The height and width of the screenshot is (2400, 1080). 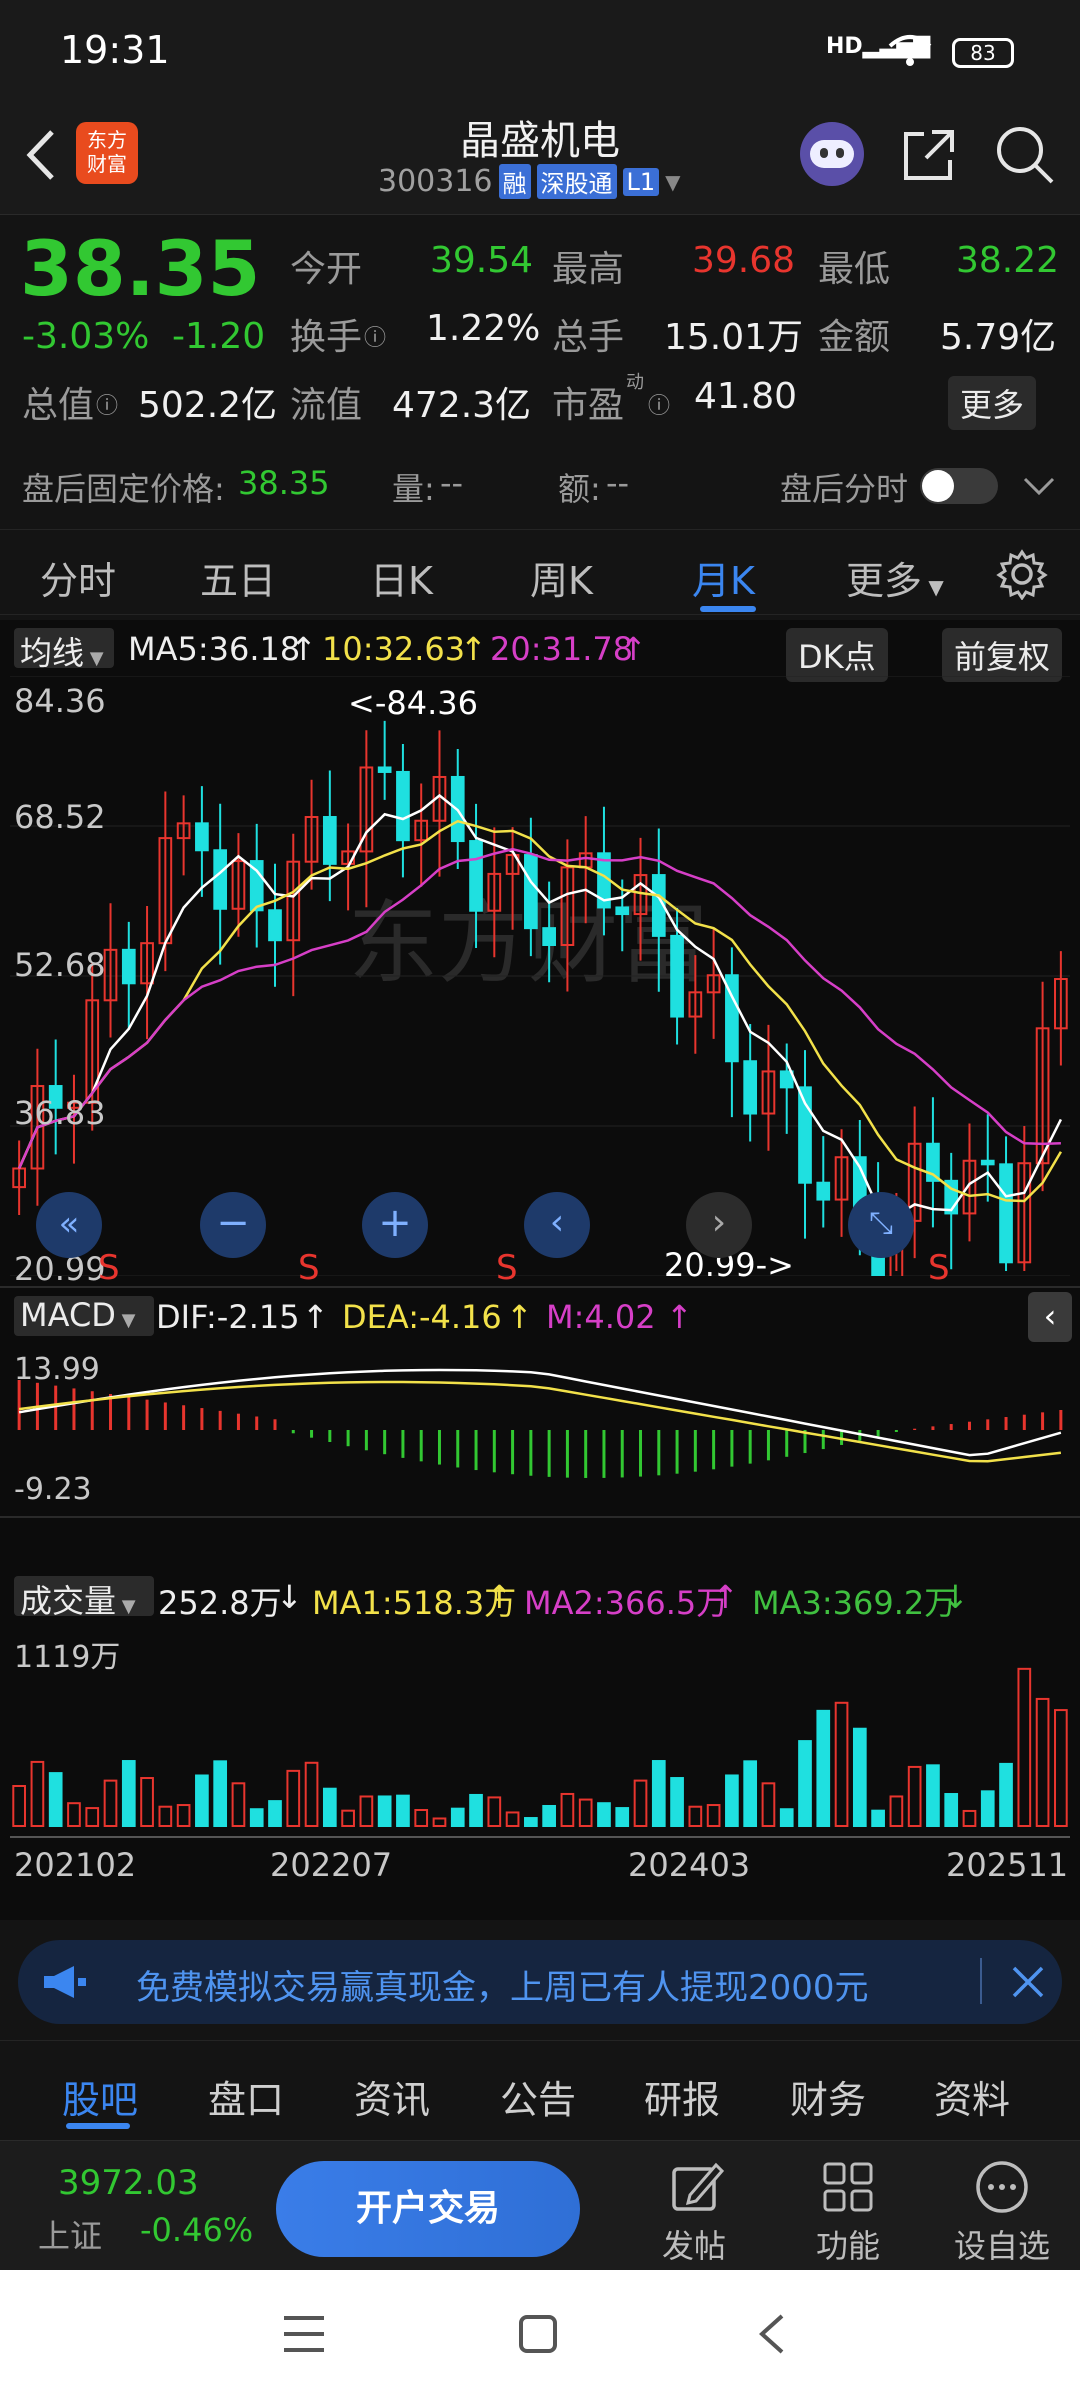 I want to click on ma-selector: 均线 ▼, so click(x=64, y=650).